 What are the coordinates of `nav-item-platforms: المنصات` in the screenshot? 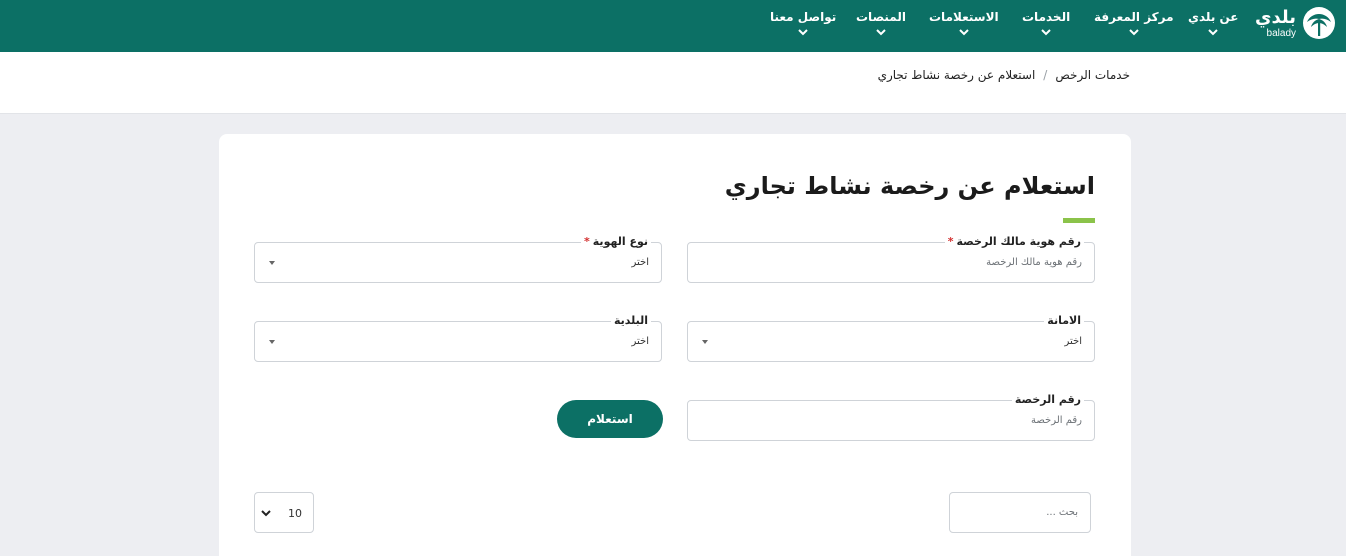 It's located at (881, 23).